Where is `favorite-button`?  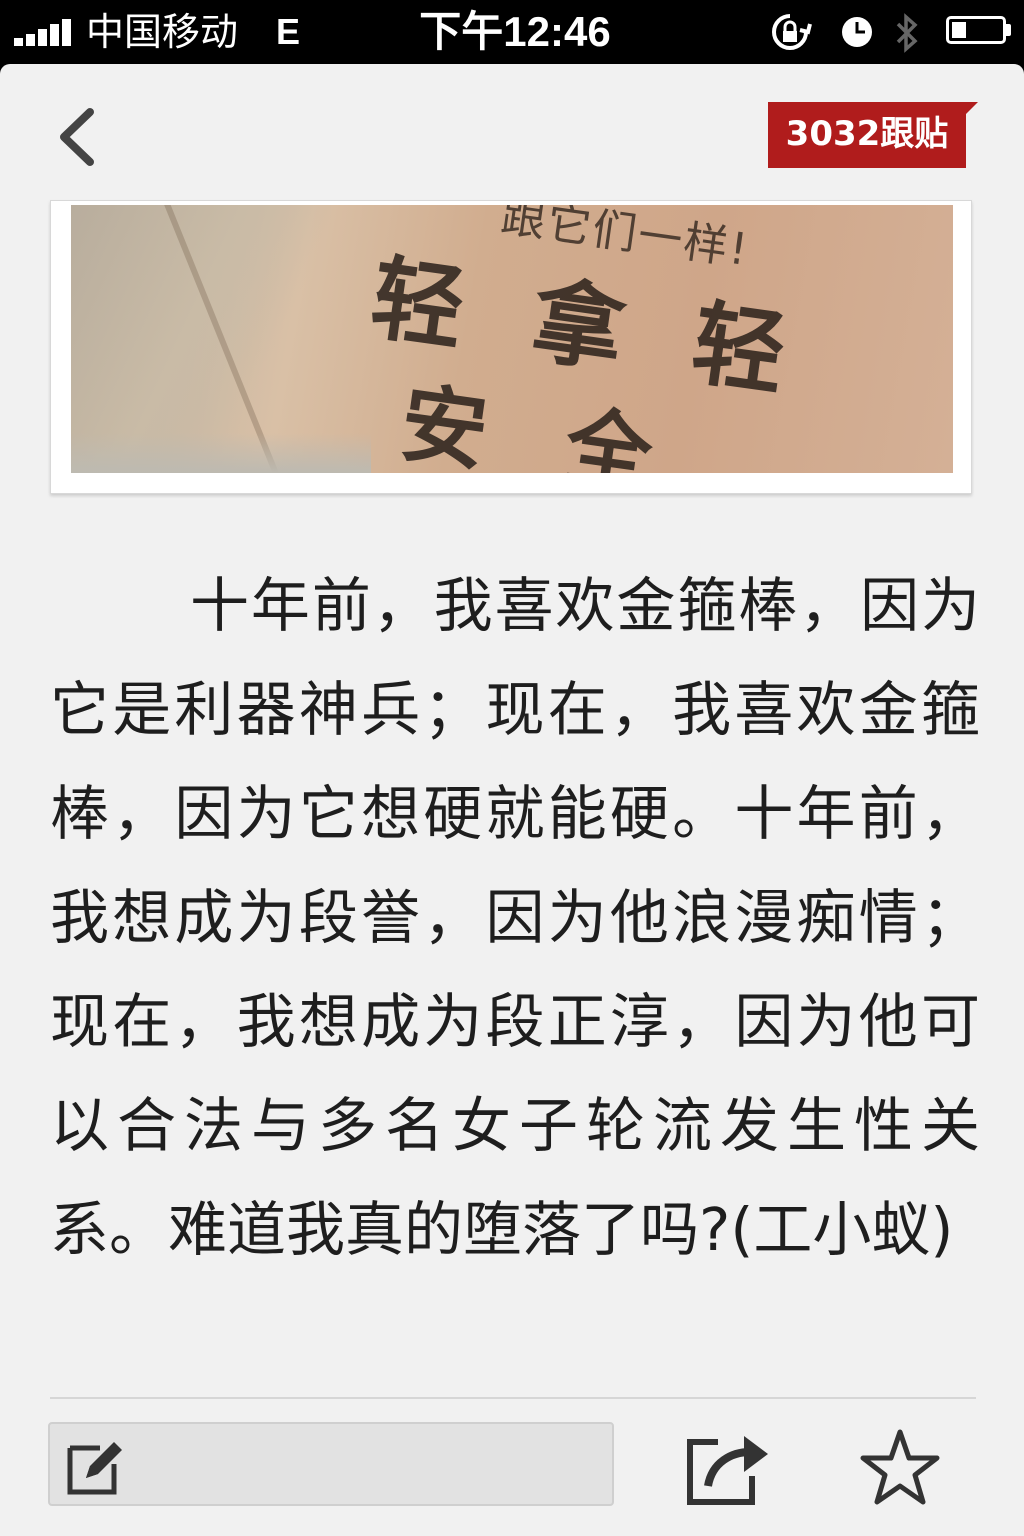
favorite-button is located at coordinates (900, 1468).